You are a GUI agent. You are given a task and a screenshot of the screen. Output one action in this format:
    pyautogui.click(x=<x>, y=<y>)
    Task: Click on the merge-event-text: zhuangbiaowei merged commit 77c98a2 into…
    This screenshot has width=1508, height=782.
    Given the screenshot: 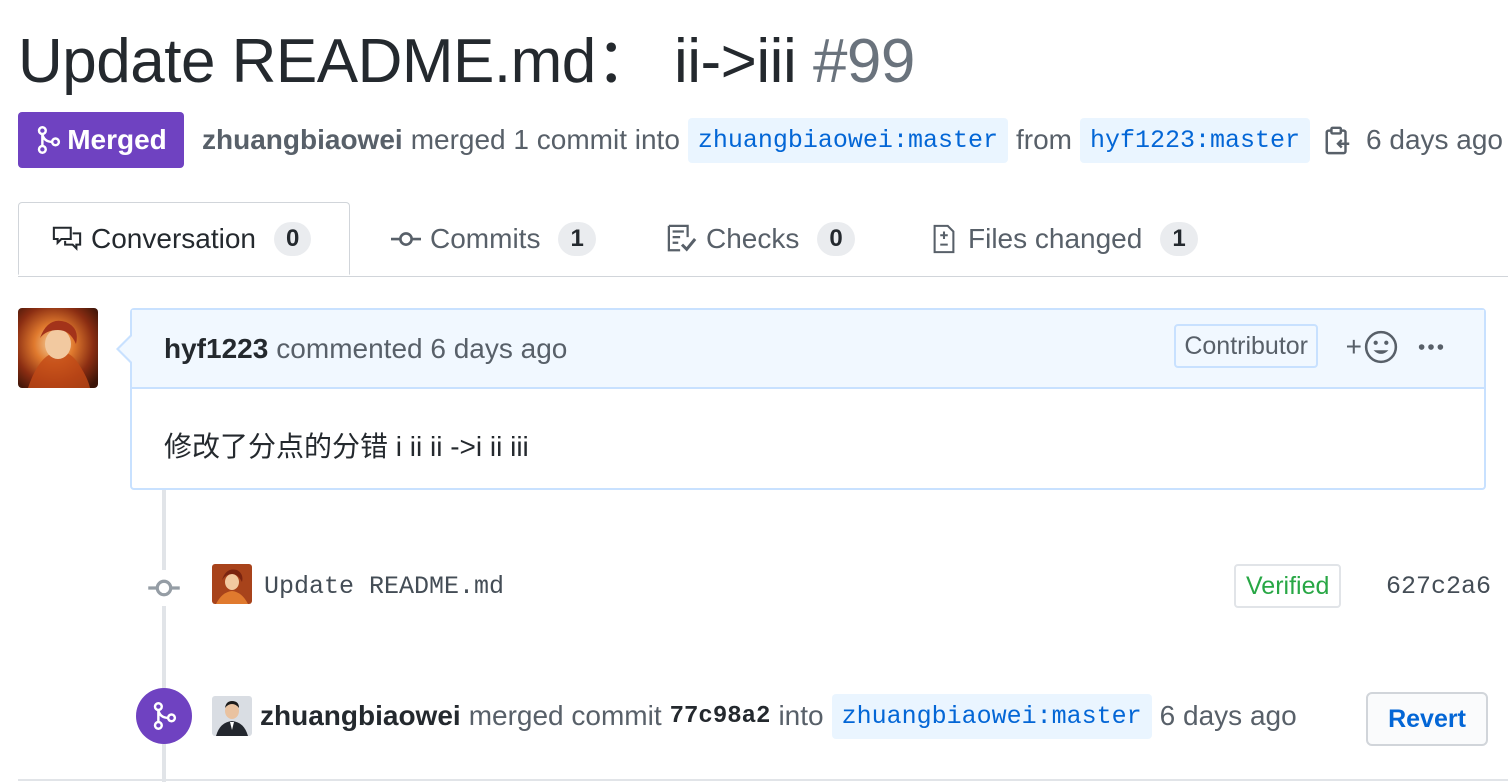 What is the action you would take?
    pyautogui.click(x=778, y=716)
    